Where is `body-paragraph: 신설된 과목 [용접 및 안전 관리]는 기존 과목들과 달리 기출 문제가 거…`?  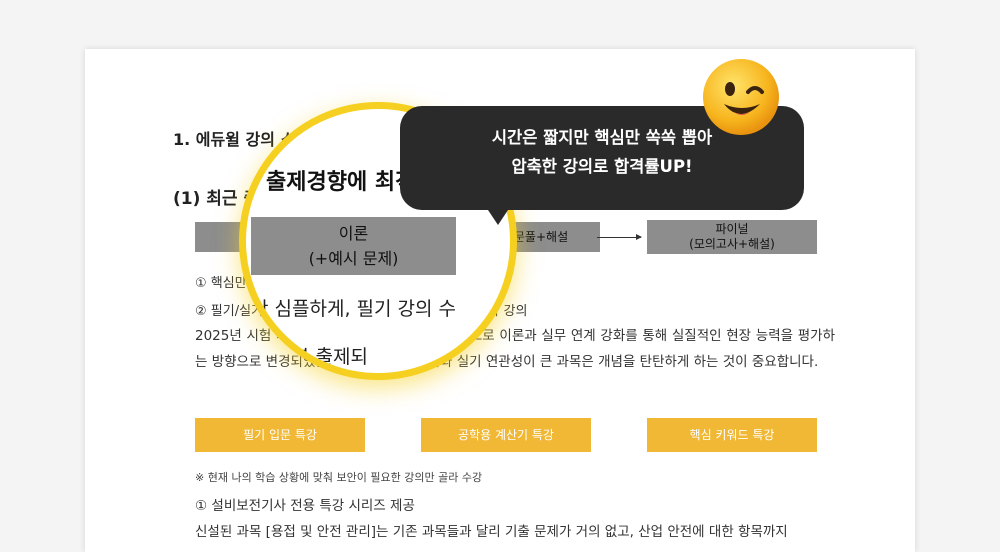 body-paragraph: 신설된 과목 [용접 및 안전 관리]는 기존 과목들과 달리 기출 문제가 거… is located at coordinates (491, 532).